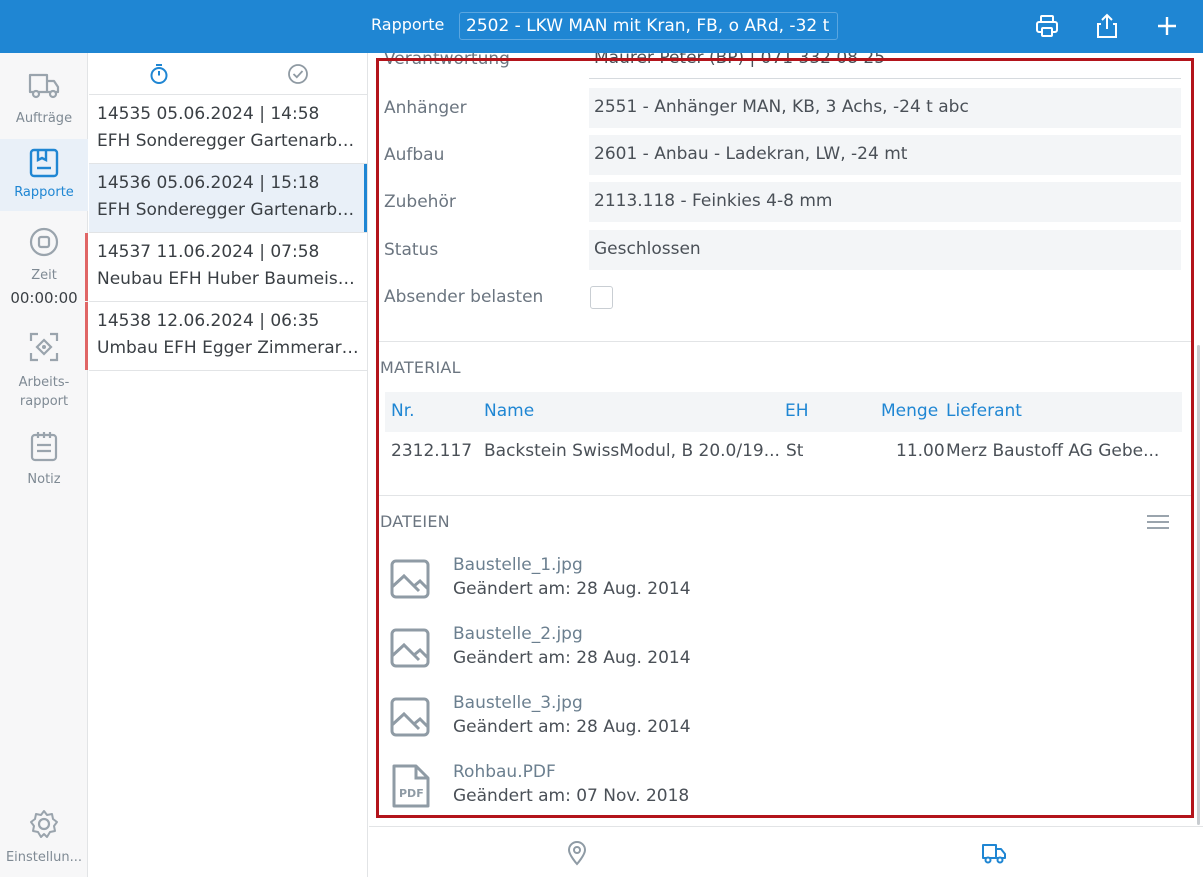 This screenshot has height=877, width=1203. What do you see at coordinates (44, 298) in the screenshot?
I see `timer-display: 00:00:00` at bounding box center [44, 298].